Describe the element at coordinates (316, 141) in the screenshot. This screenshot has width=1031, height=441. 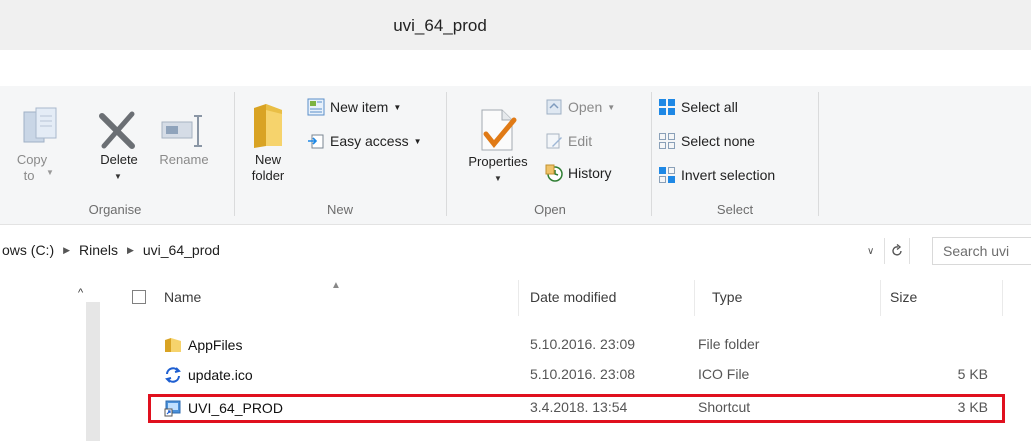
I see `easy-access-icon` at that location.